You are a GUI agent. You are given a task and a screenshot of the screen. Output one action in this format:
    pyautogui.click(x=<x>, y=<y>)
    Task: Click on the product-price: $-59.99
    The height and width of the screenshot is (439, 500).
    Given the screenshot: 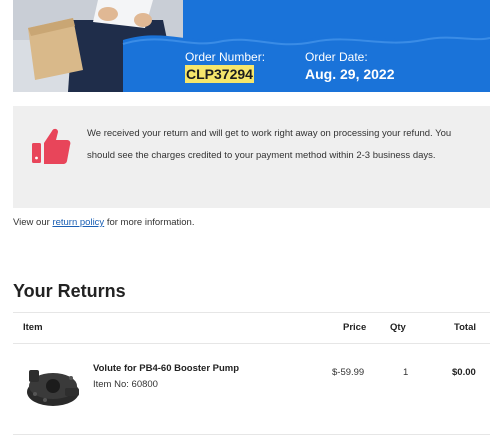 What is the action you would take?
    pyautogui.click(x=348, y=372)
    